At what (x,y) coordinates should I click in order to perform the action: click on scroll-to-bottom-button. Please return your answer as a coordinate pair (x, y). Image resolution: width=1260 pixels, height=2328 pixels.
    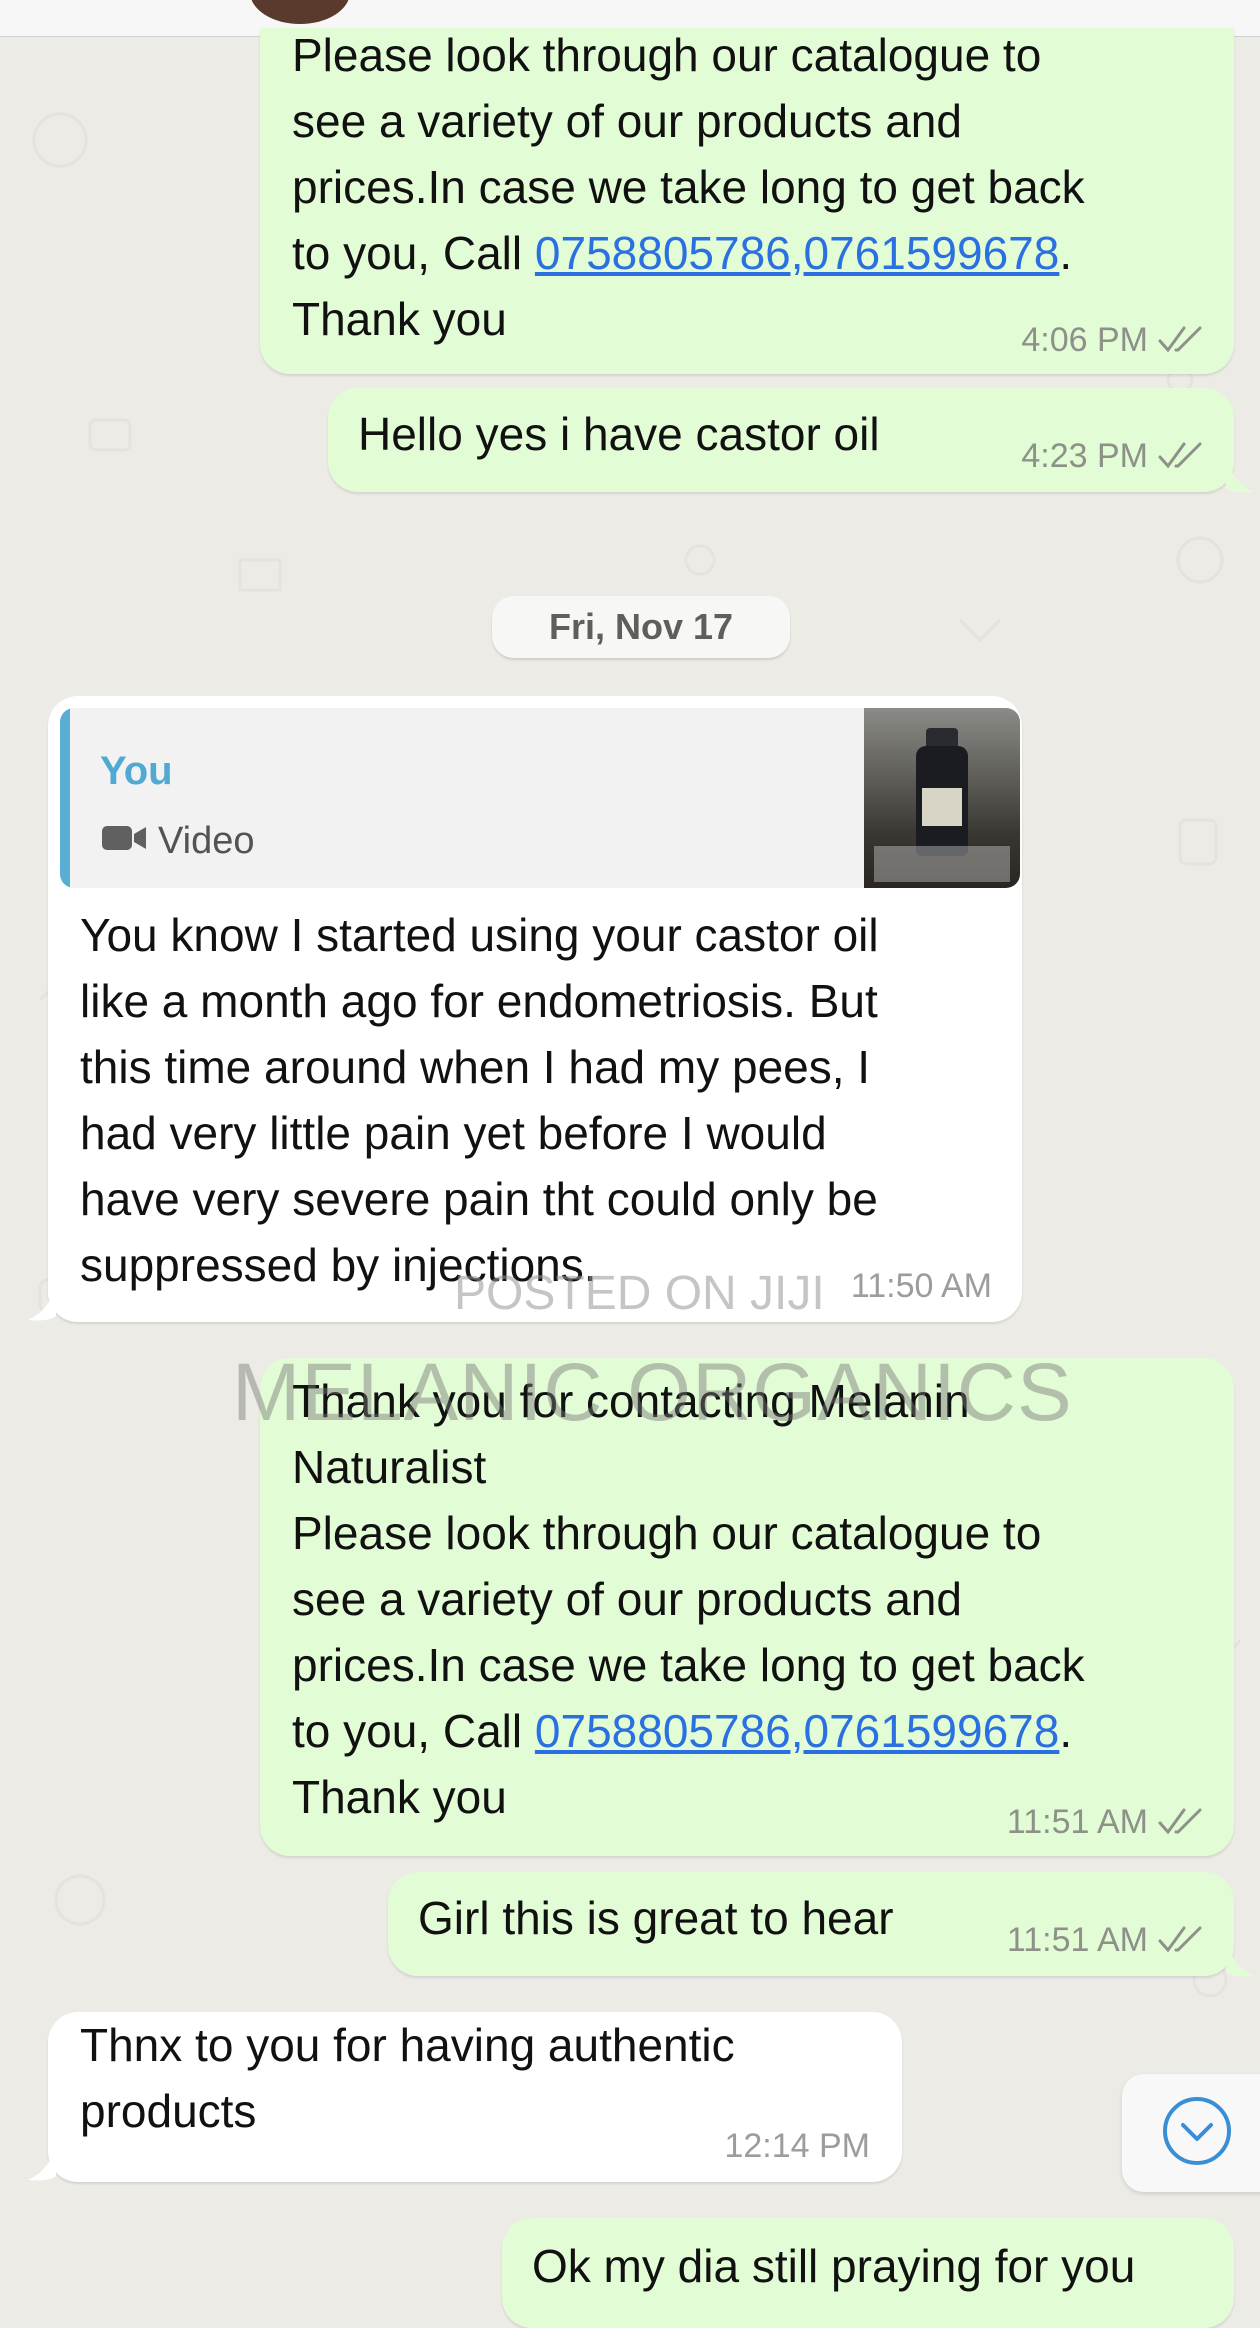
    Looking at the image, I should click on (1191, 2133).